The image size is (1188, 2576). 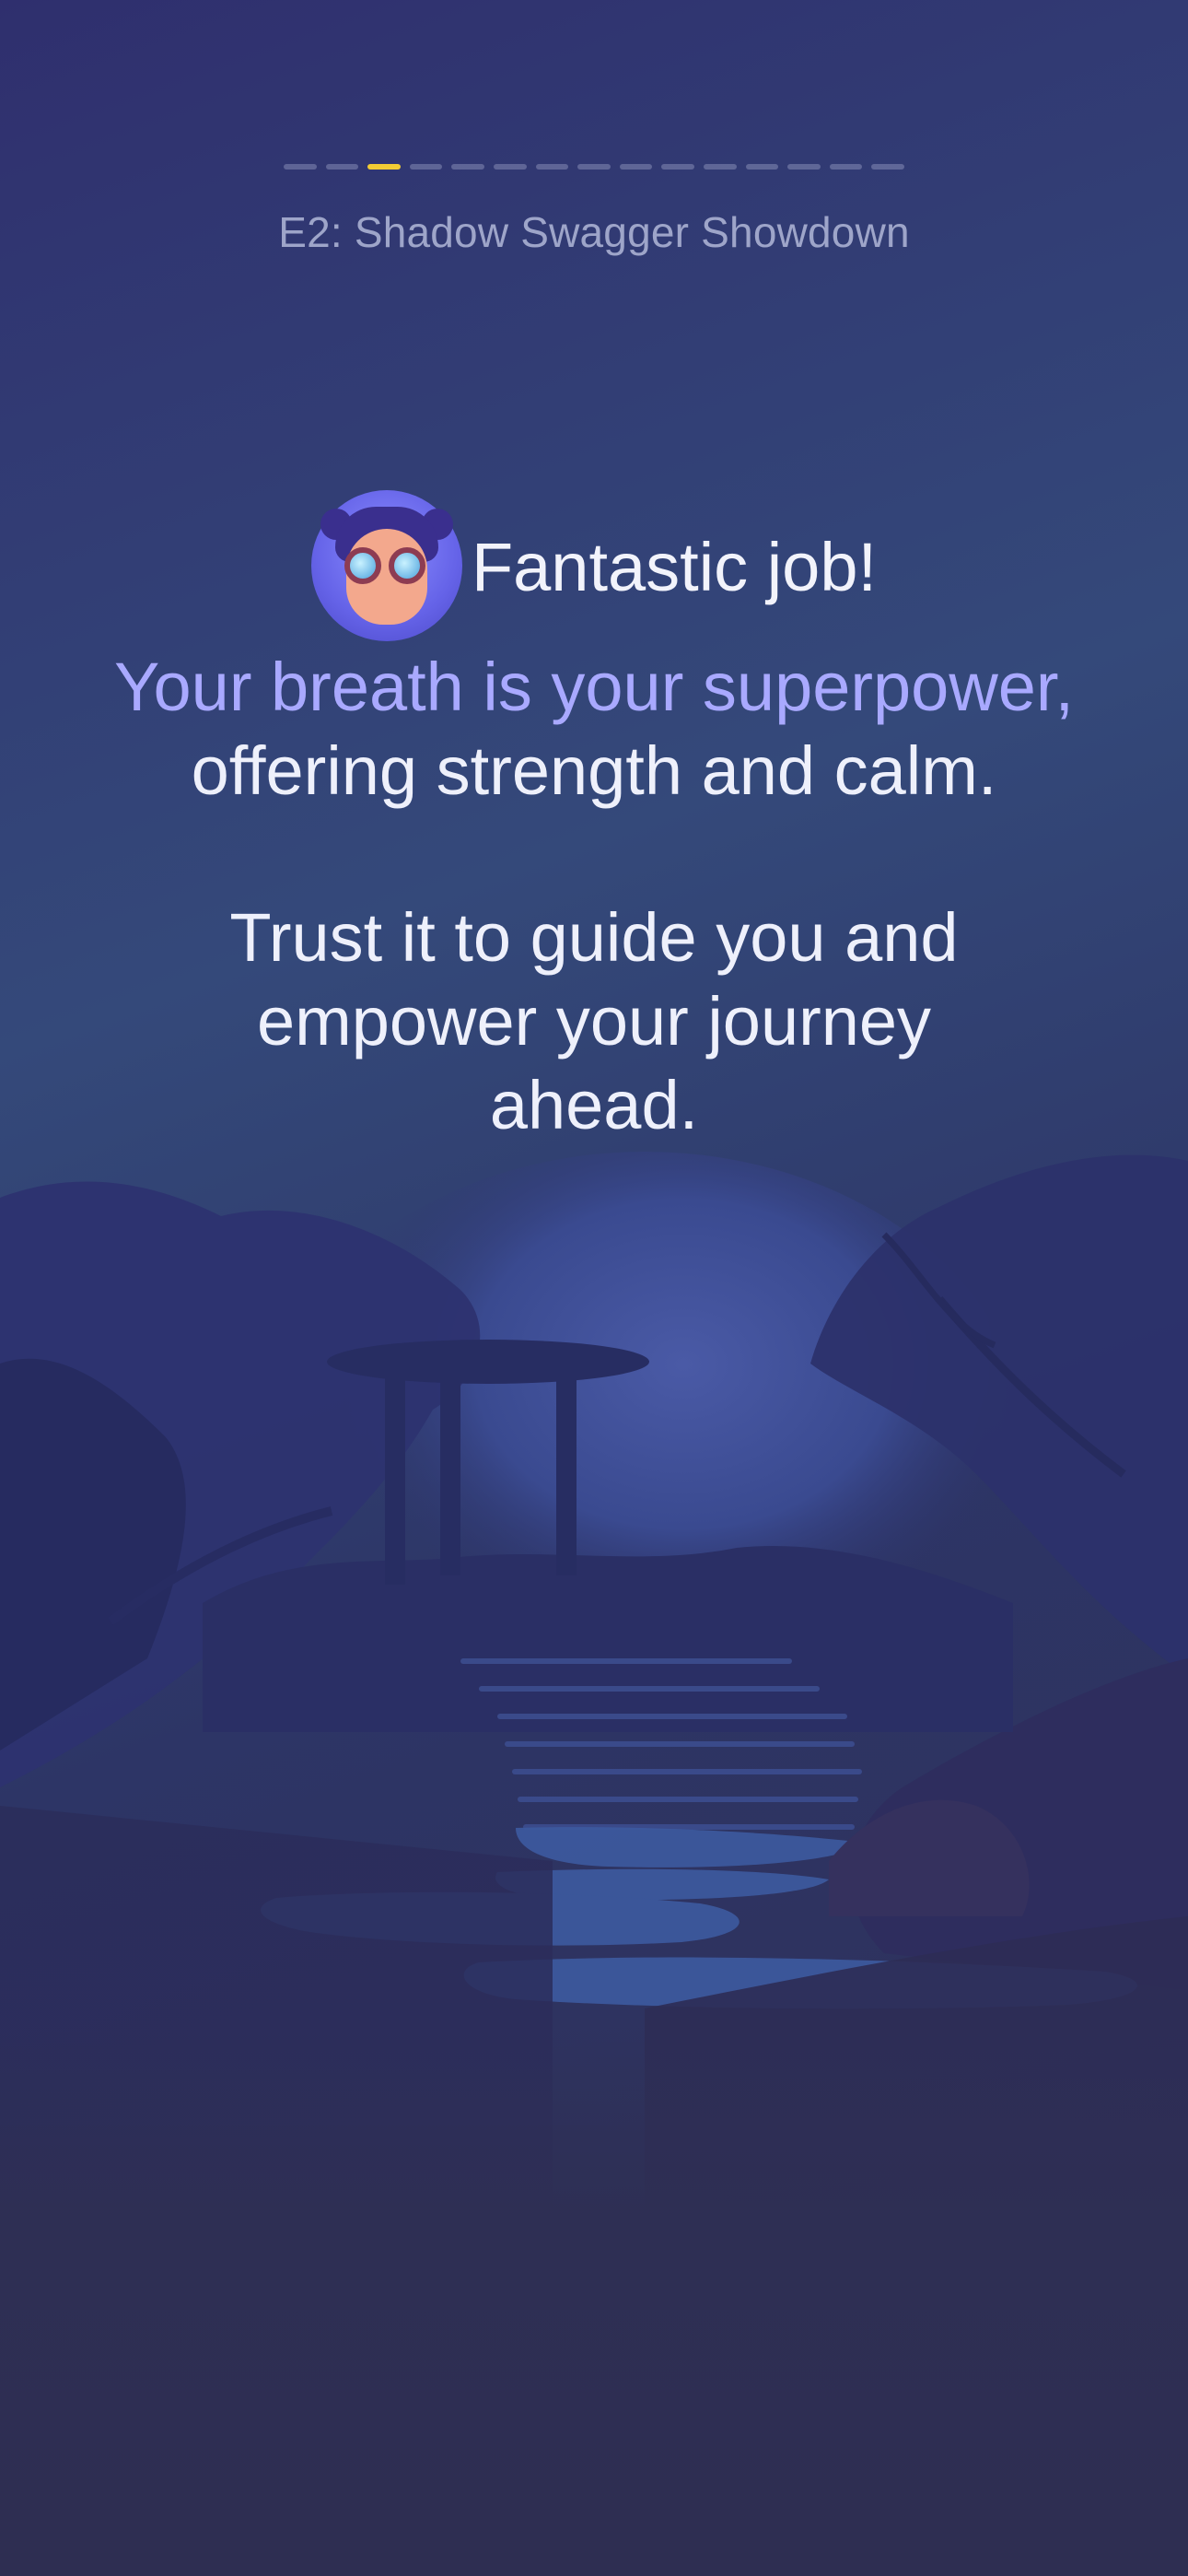 I want to click on message-line: ahead., so click(x=594, y=1105).